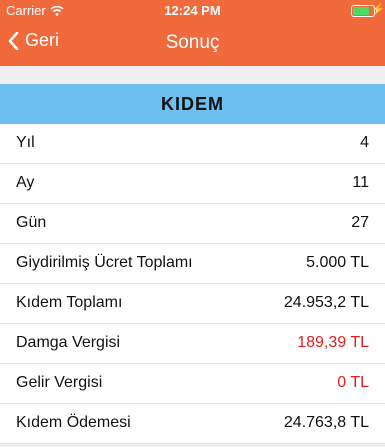  What do you see at coordinates (378, 10) in the screenshot?
I see `charging-icon: ⚡` at bounding box center [378, 10].